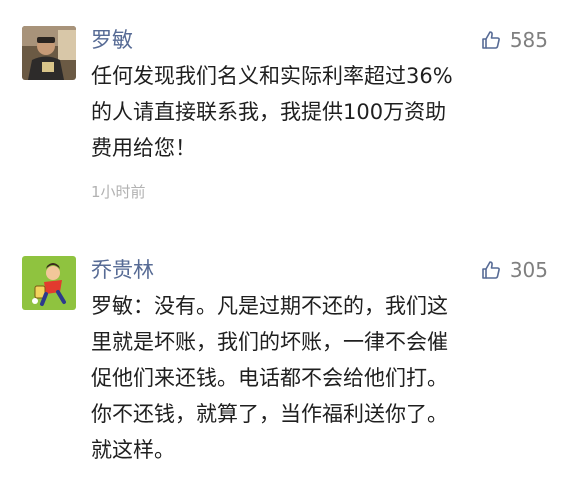 The image size is (570, 502). I want to click on like-count: 305, so click(528, 270).